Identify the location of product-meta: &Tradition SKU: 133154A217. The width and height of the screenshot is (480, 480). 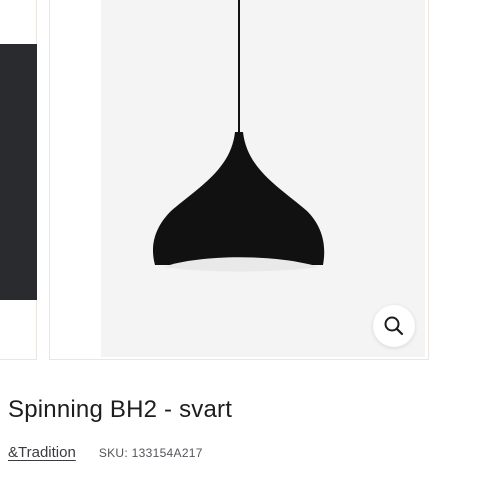
(105, 452).